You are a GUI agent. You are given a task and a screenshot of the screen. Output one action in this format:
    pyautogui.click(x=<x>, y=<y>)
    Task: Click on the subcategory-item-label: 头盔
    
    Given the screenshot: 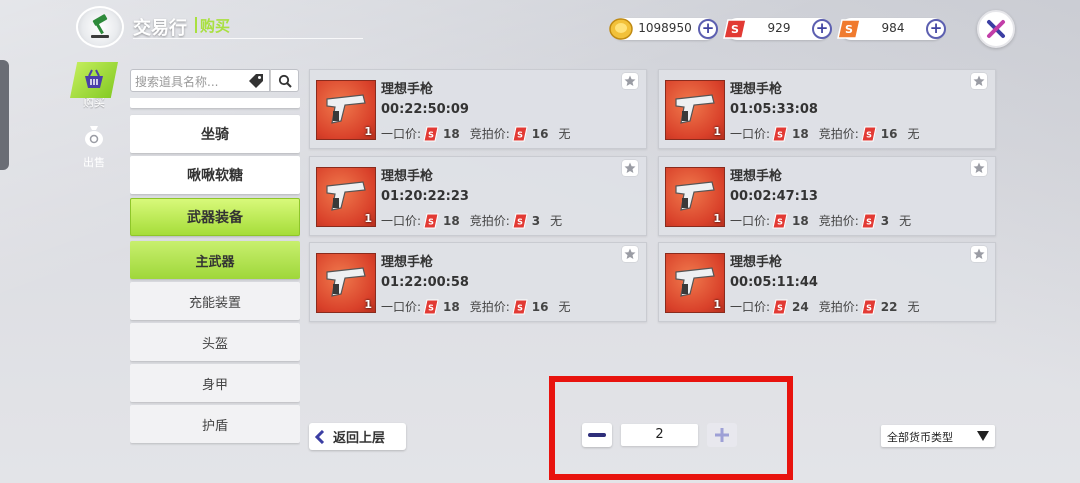 What is the action you would take?
    pyautogui.click(x=214, y=344)
    